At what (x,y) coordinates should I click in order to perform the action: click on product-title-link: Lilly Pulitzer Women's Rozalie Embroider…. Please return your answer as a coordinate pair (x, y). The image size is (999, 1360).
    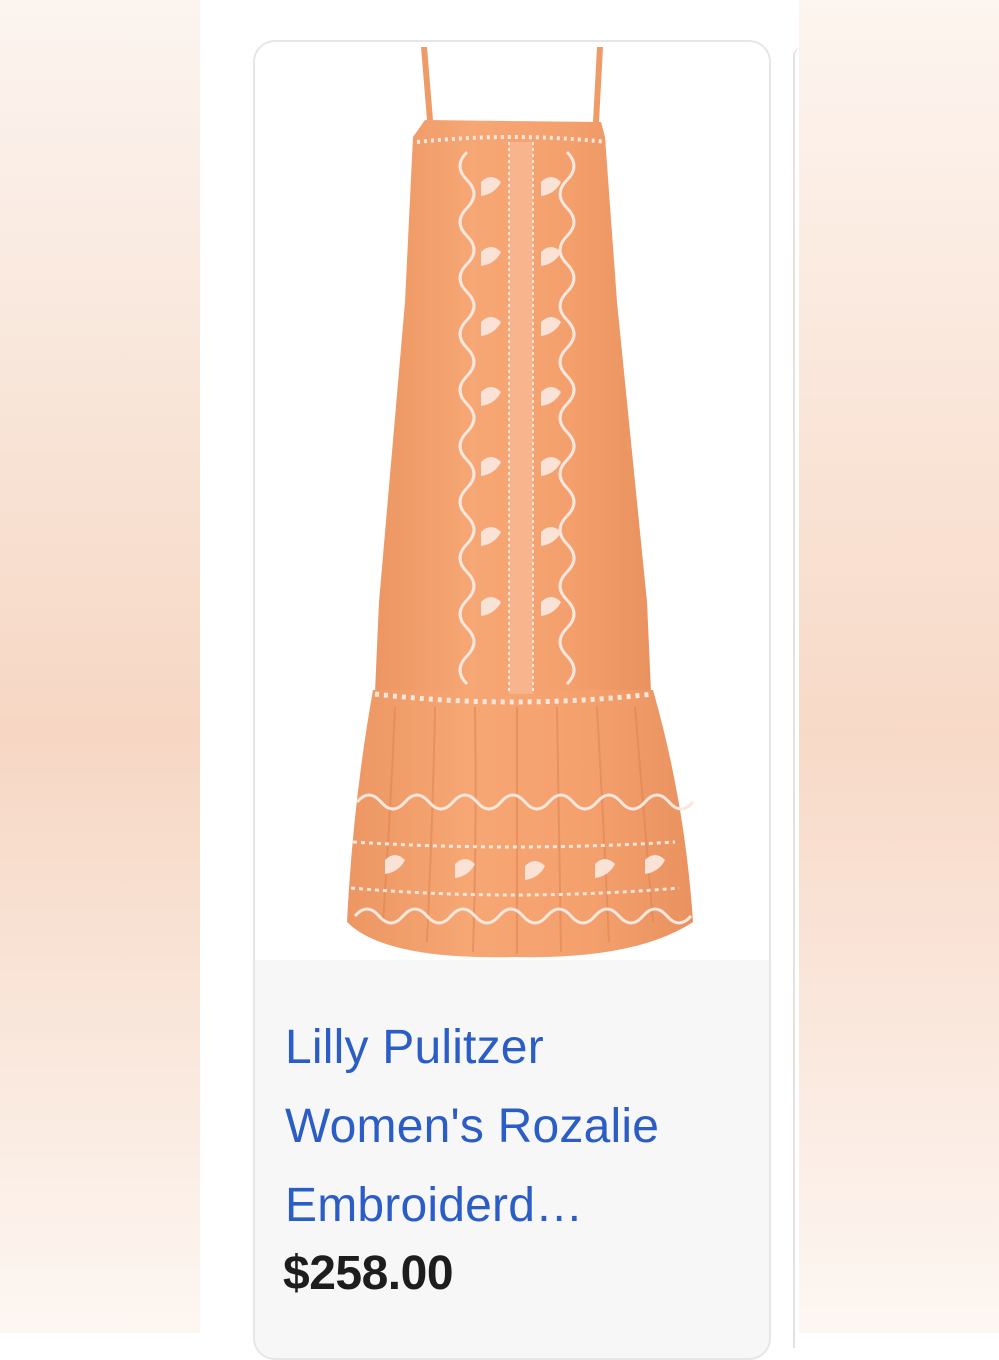
    Looking at the image, I should click on (510, 1126).